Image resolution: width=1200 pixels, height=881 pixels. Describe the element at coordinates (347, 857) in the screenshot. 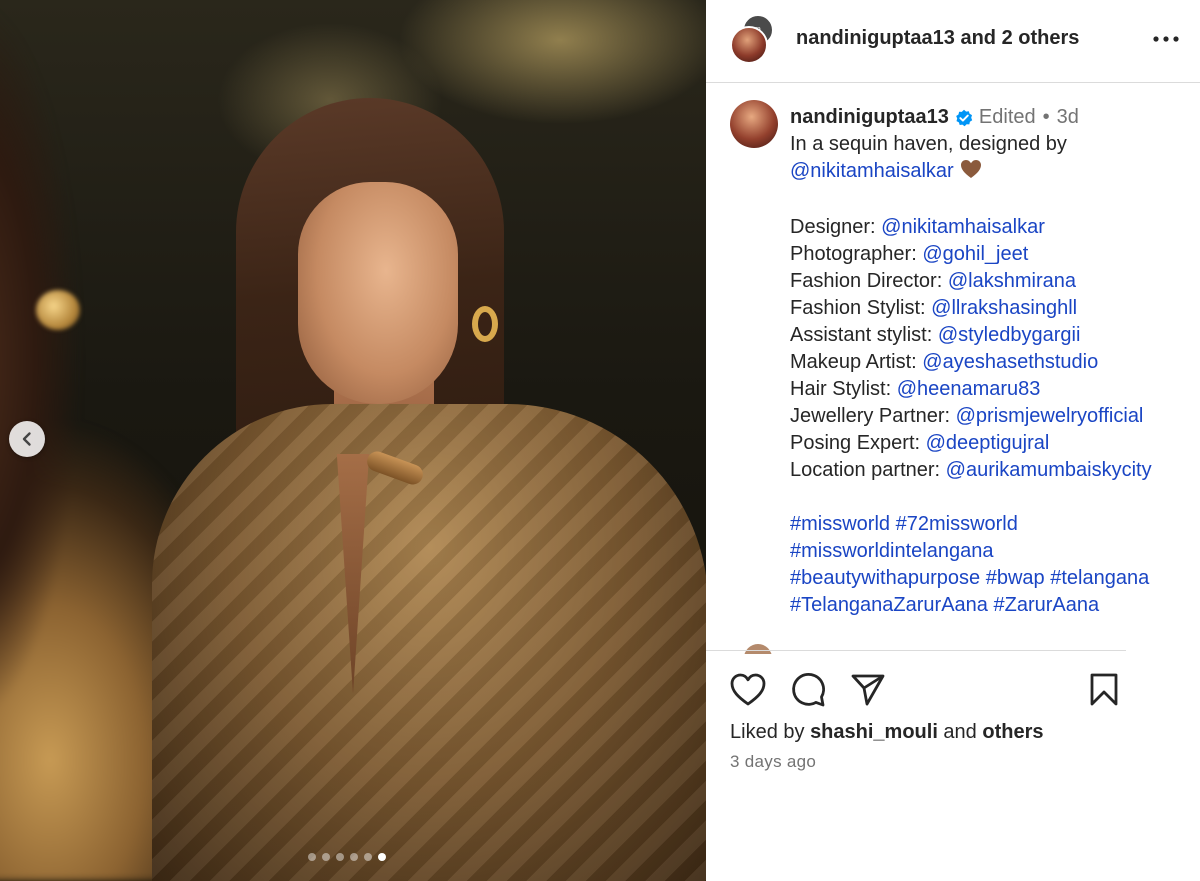

I see `carousel-indicator` at that location.